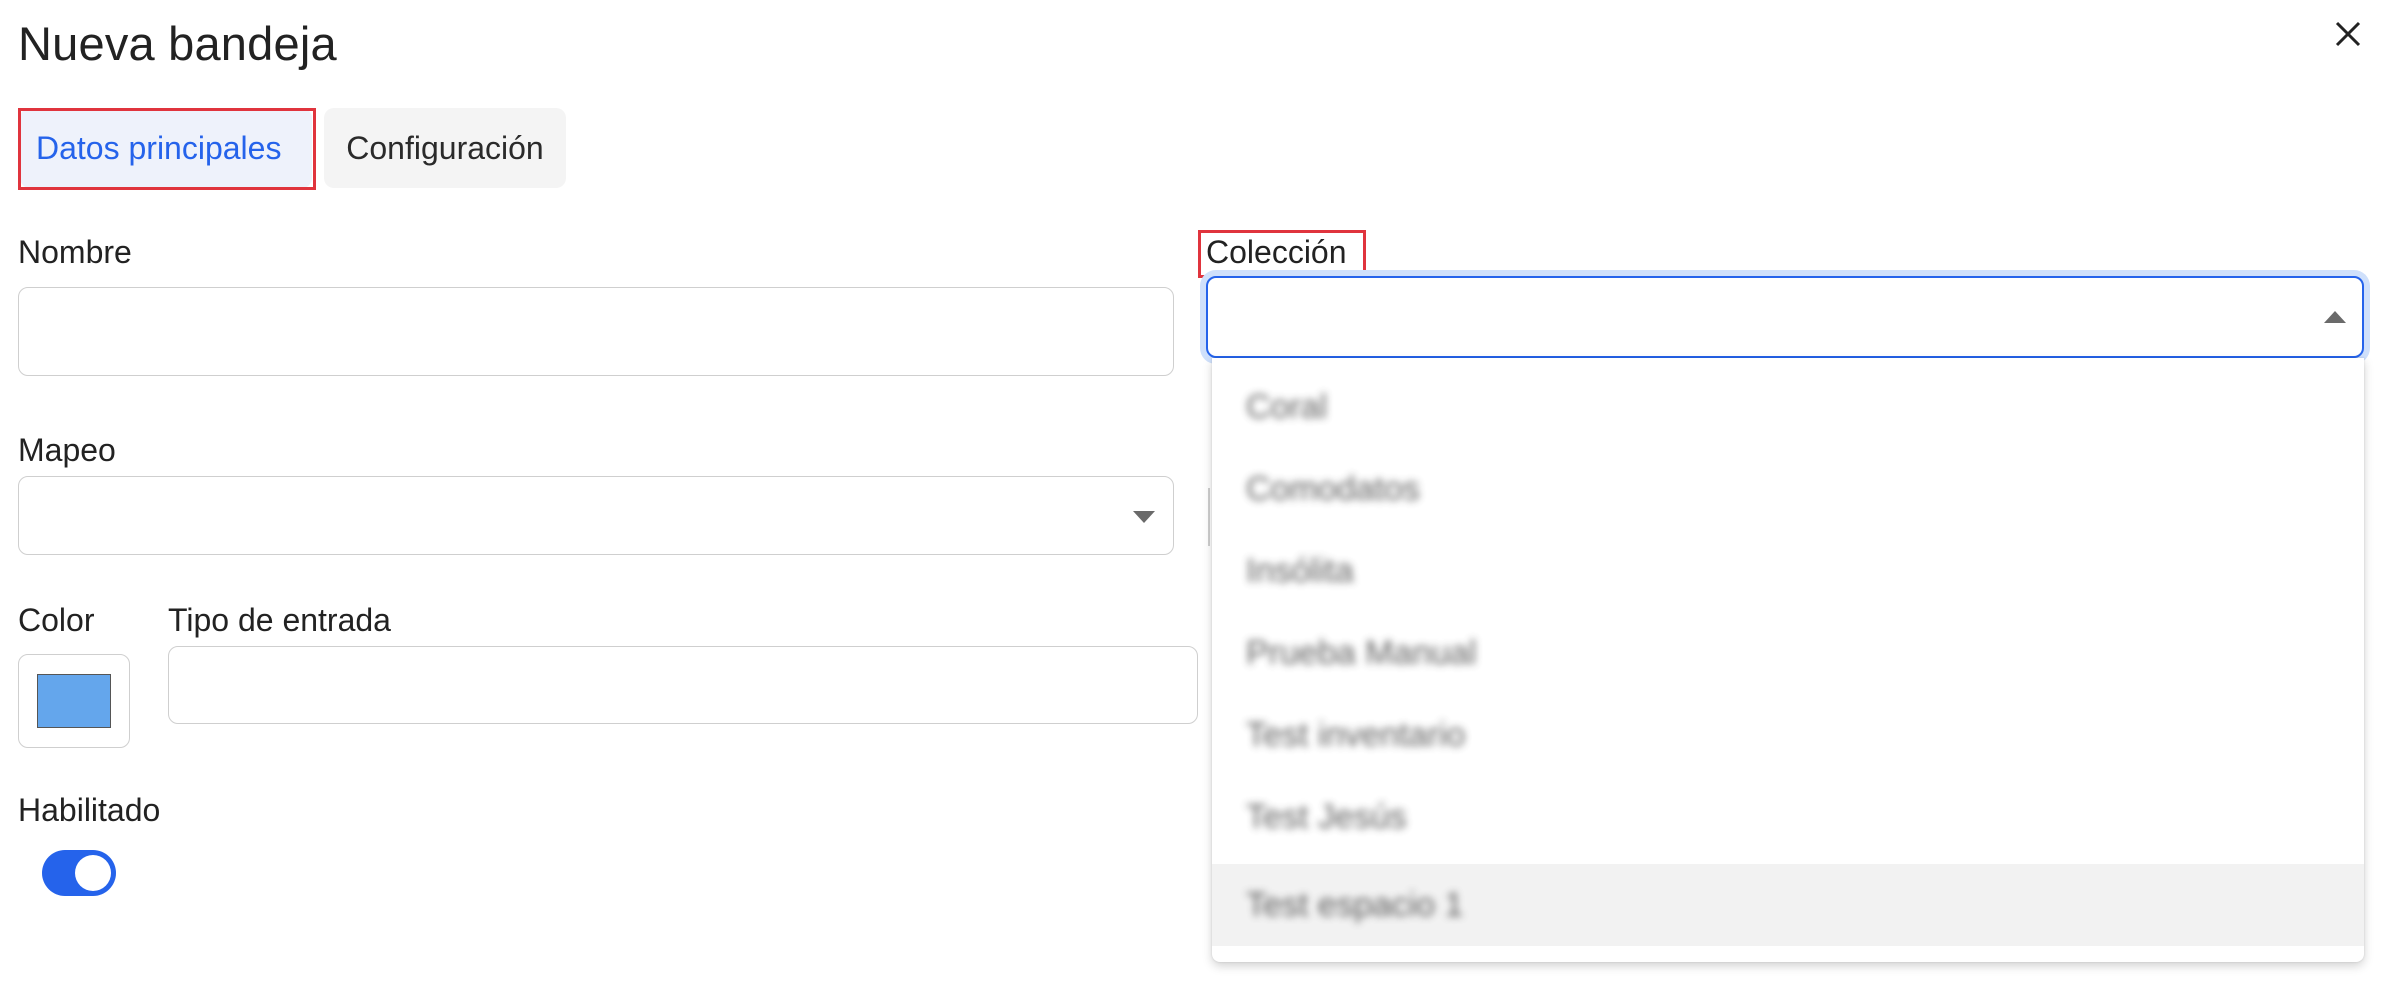 This screenshot has width=2382, height=988. I want to click on tipo-entrada-input, so click(683, 685).